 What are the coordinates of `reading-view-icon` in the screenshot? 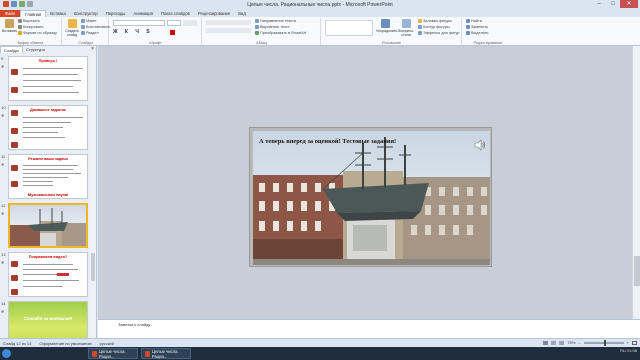 It's located at (562, 342).